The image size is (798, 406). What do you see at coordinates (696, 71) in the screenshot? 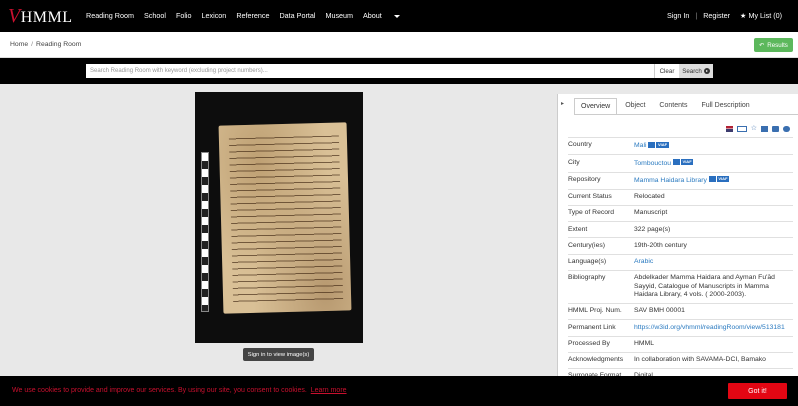
I see `search-button: Search` at bounding box center [696, 71].